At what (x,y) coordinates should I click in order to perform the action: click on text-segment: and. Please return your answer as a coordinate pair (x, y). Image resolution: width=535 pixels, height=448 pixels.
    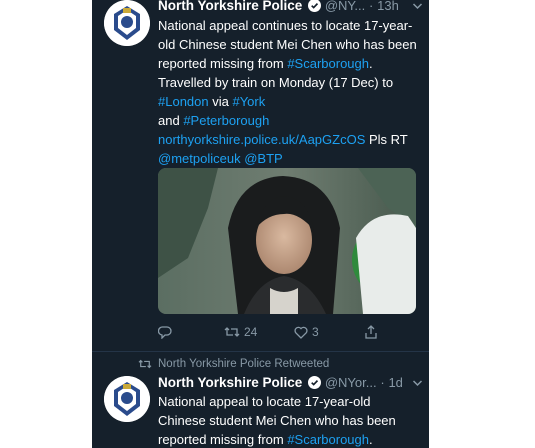
    Looking at the image, I should click on (171, 120).